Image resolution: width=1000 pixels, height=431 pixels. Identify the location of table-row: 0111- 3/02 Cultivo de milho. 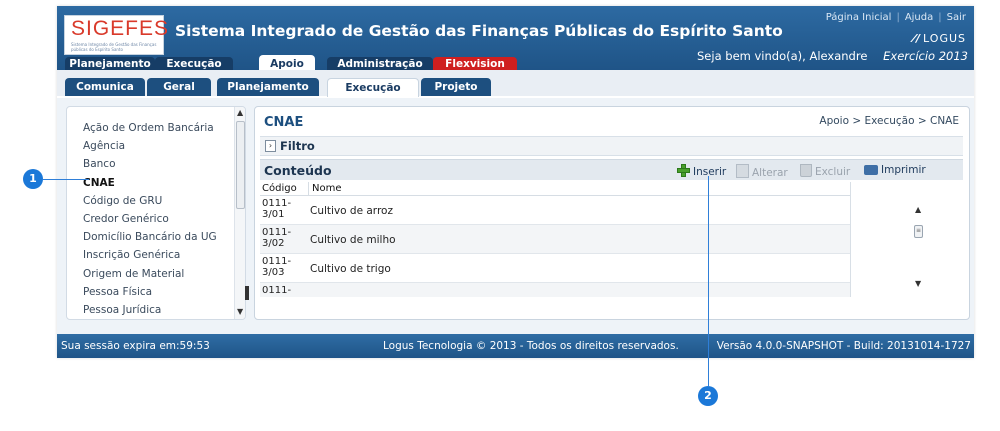
(555, 239).